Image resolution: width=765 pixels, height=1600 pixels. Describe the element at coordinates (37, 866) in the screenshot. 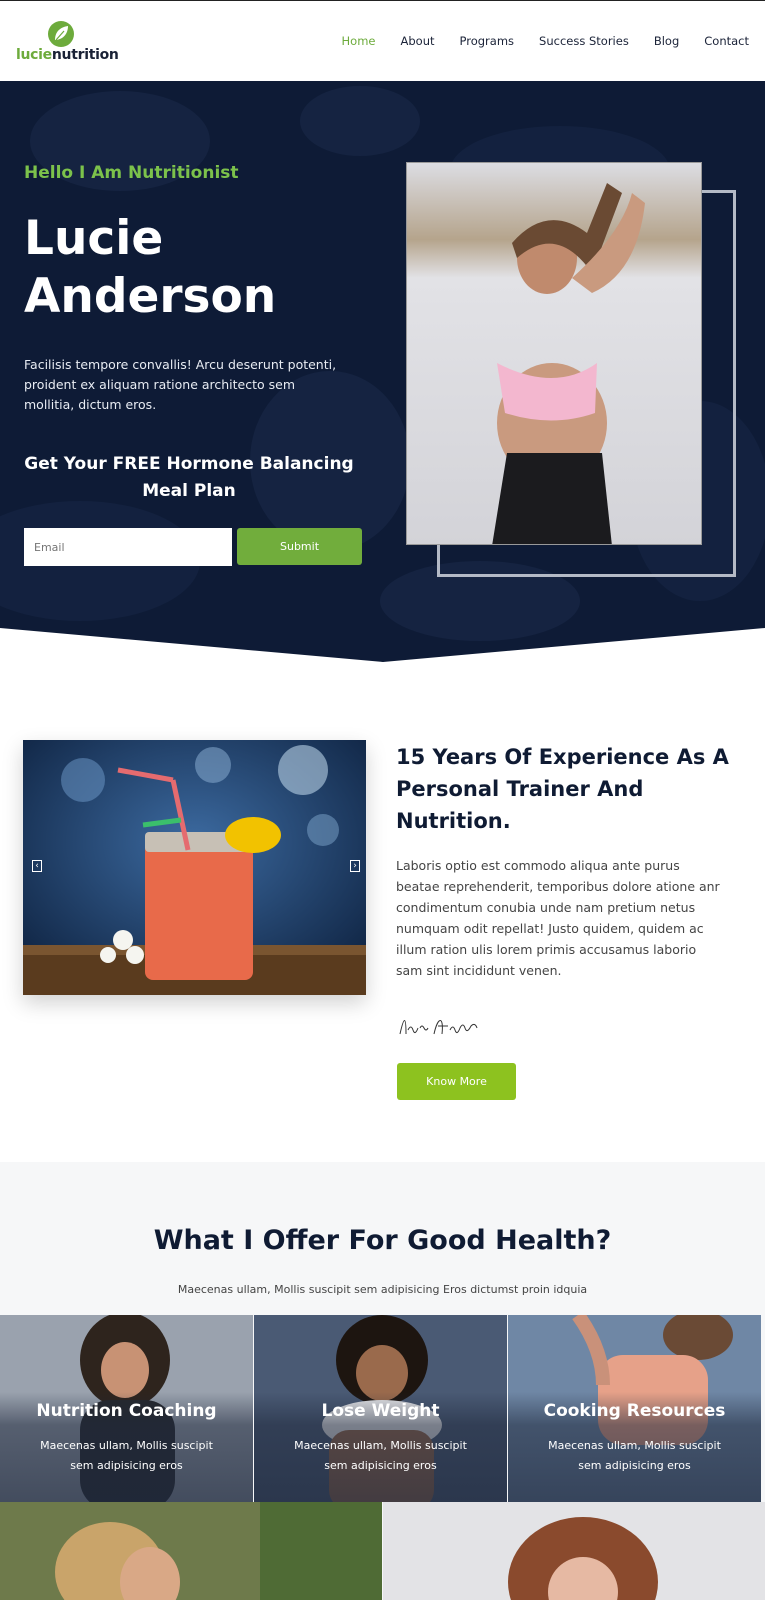

I see `chevron-left-icon: ‹` at that location.